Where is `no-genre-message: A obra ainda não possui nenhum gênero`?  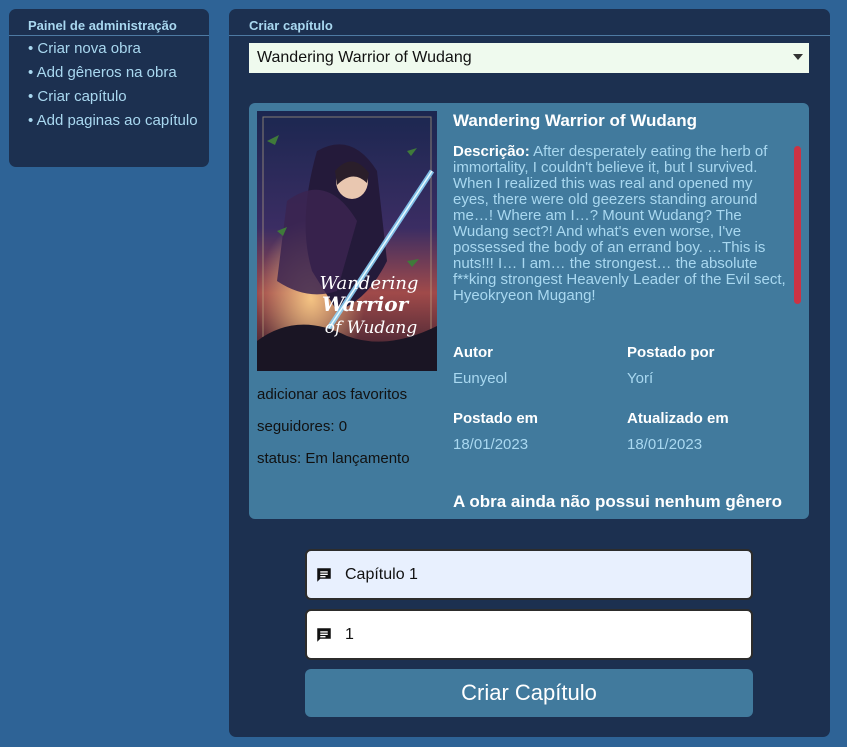
no-genre-message: A obra ainda não possui nenhum gênero is located at coordinates (618, 501).